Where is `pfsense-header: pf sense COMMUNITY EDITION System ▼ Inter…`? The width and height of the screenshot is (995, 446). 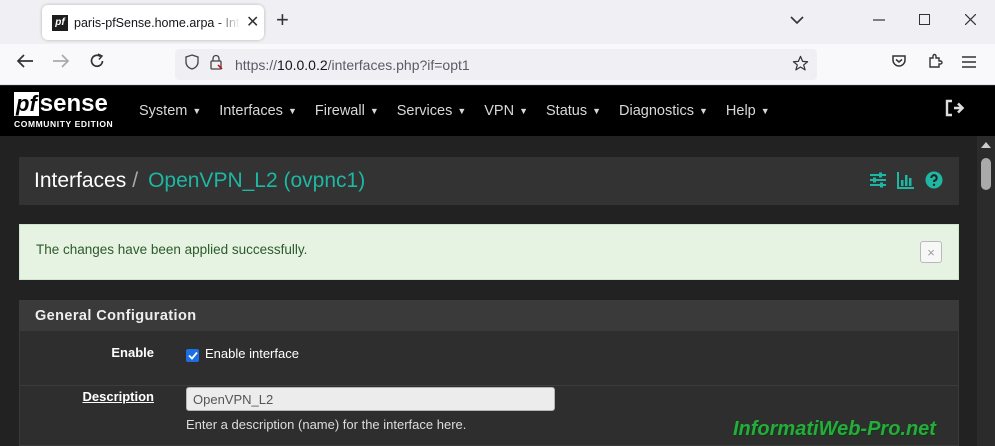 pfsense-header: pf sense COMMUNITY EDITION System ▼ Inter… is located at coordinates (497, 111).